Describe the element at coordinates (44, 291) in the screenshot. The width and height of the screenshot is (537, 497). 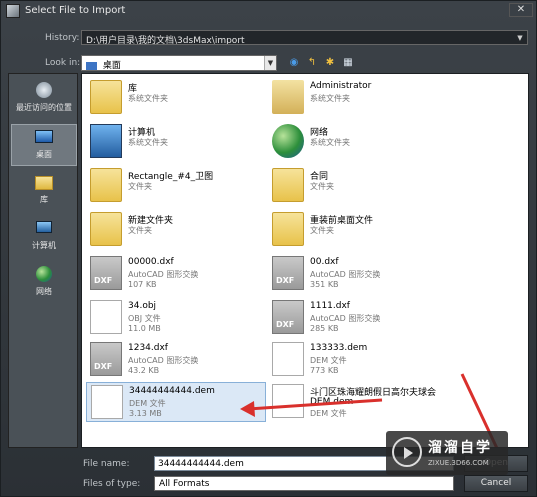
I see `place-label: 网络` at that location.